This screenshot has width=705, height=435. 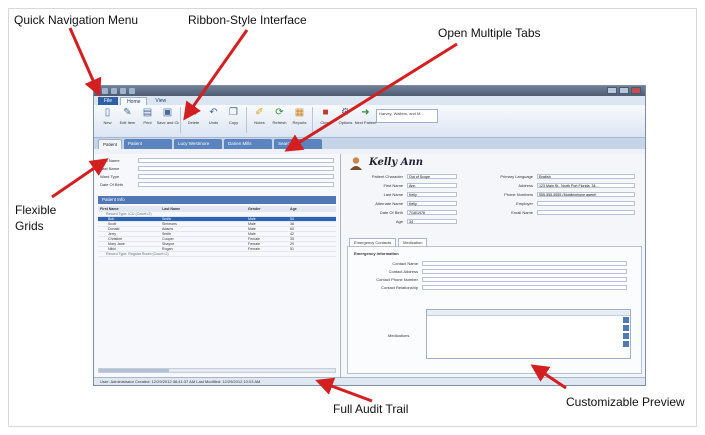 What do you see at coordinates (292, 219) in the screenshot?
I see `table-cell: 54` at bounding box center [292, 219].